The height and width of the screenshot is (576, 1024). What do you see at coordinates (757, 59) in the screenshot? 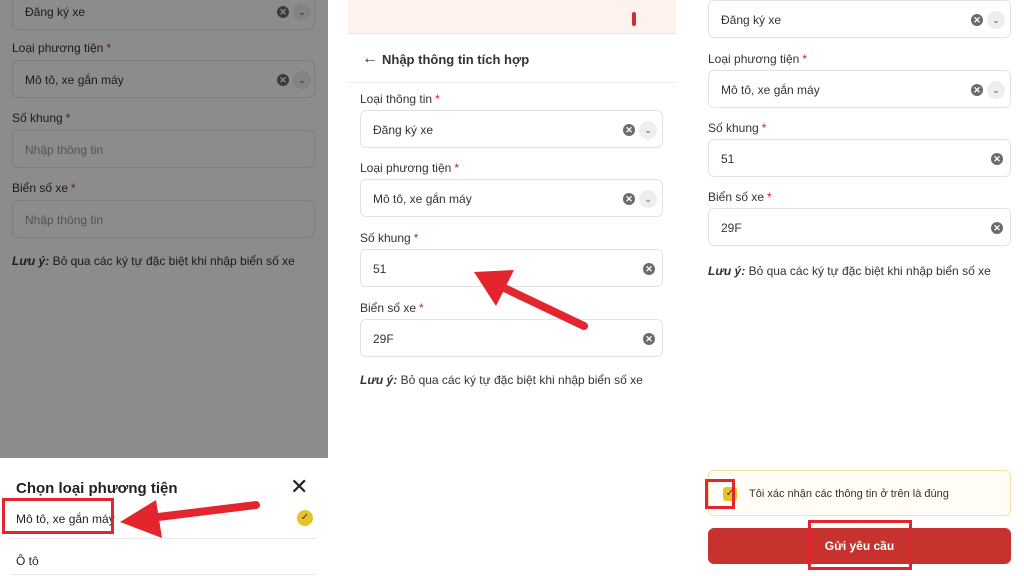
I see `vehicle-type-label: Loại phương tiện *` at bounding box center [757, 59].